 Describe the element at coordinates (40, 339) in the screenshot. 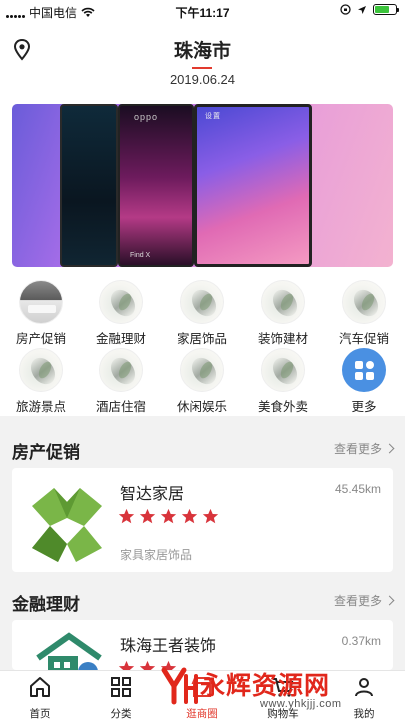

I see `category-label: 房产促销` at that location.